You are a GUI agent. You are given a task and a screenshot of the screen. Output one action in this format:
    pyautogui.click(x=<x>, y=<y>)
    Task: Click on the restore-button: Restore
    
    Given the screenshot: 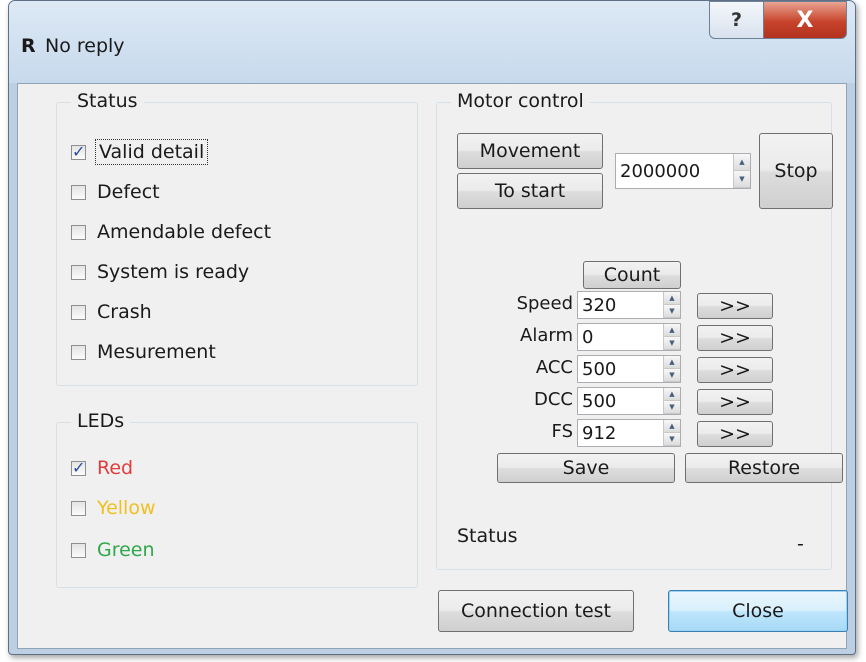 What is the action you would take?
    pyautogui.click(x=764, y=468)
    